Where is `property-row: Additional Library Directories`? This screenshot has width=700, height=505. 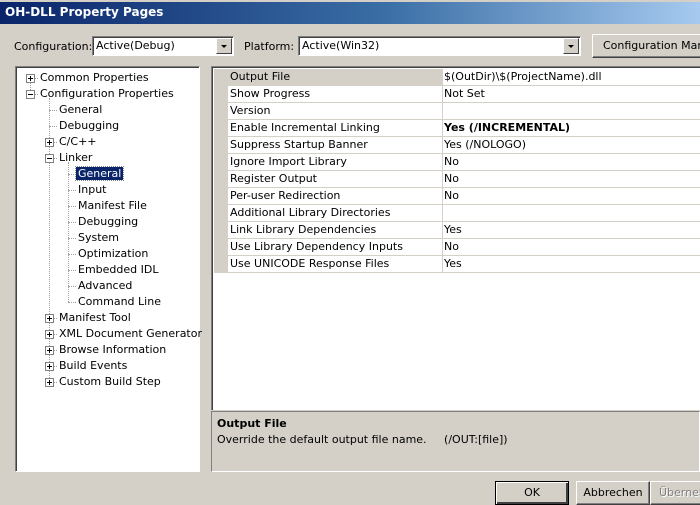
property-row: Additional Library Directories is located at coordinates (464, 213).